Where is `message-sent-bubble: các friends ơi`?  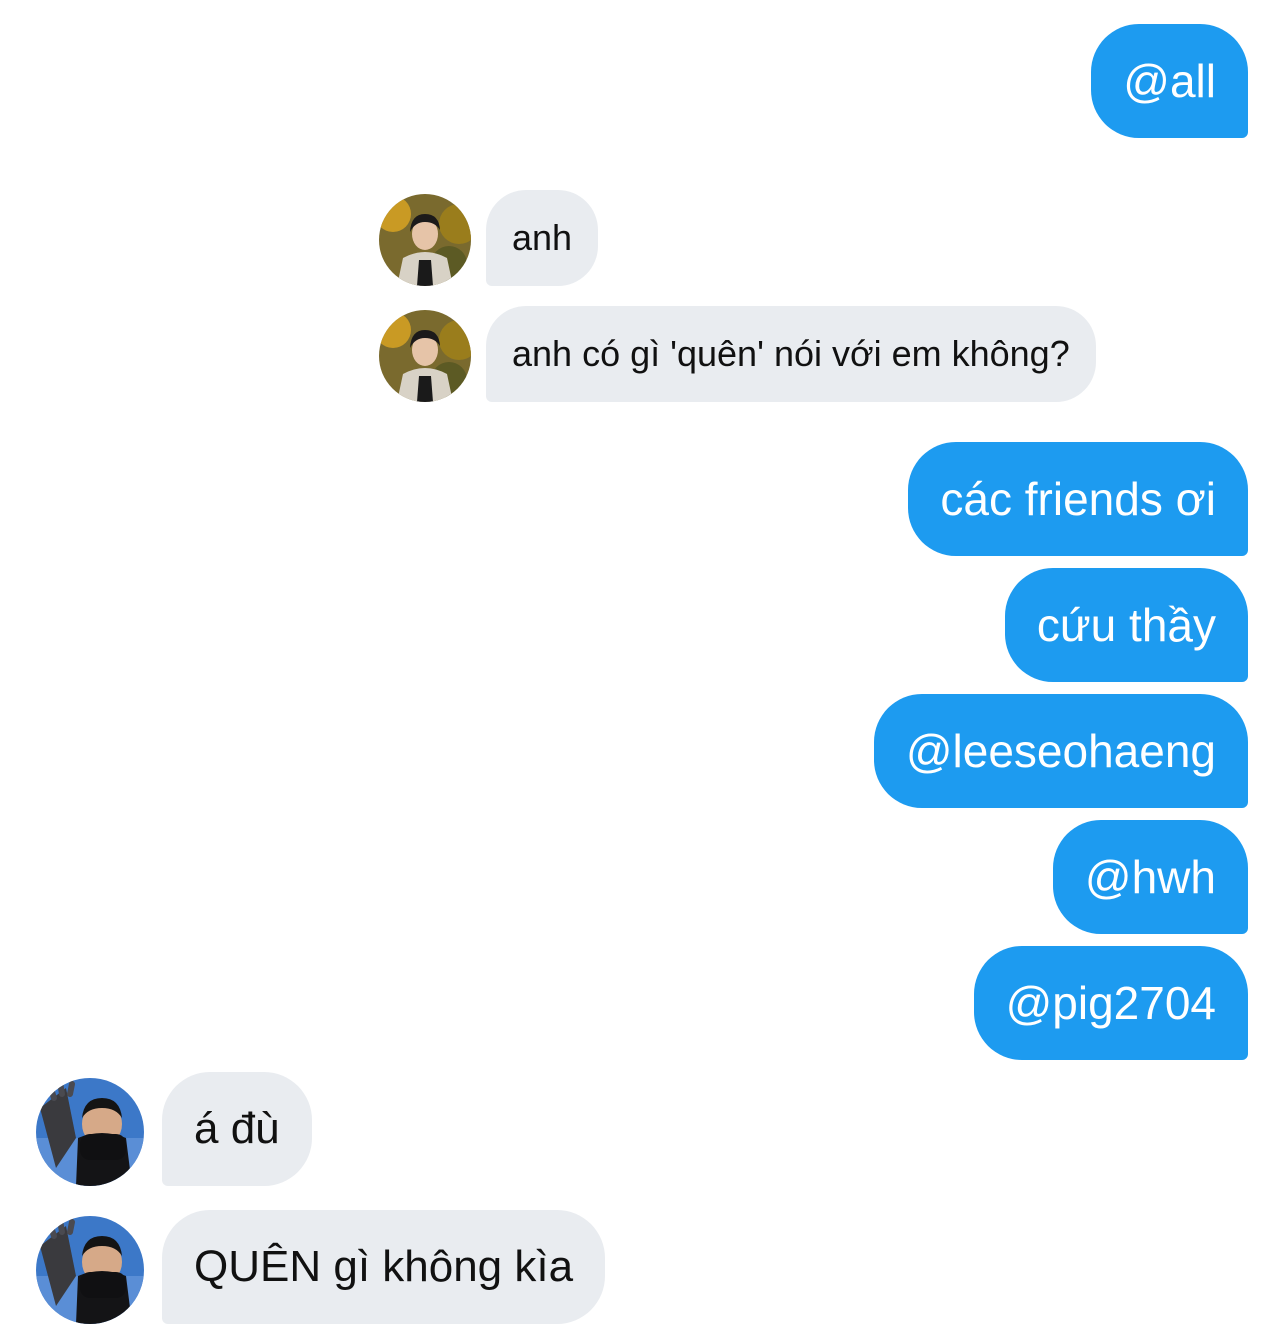
message-sent-bubble: các friends ơi is located at coordinates (1078, 499).